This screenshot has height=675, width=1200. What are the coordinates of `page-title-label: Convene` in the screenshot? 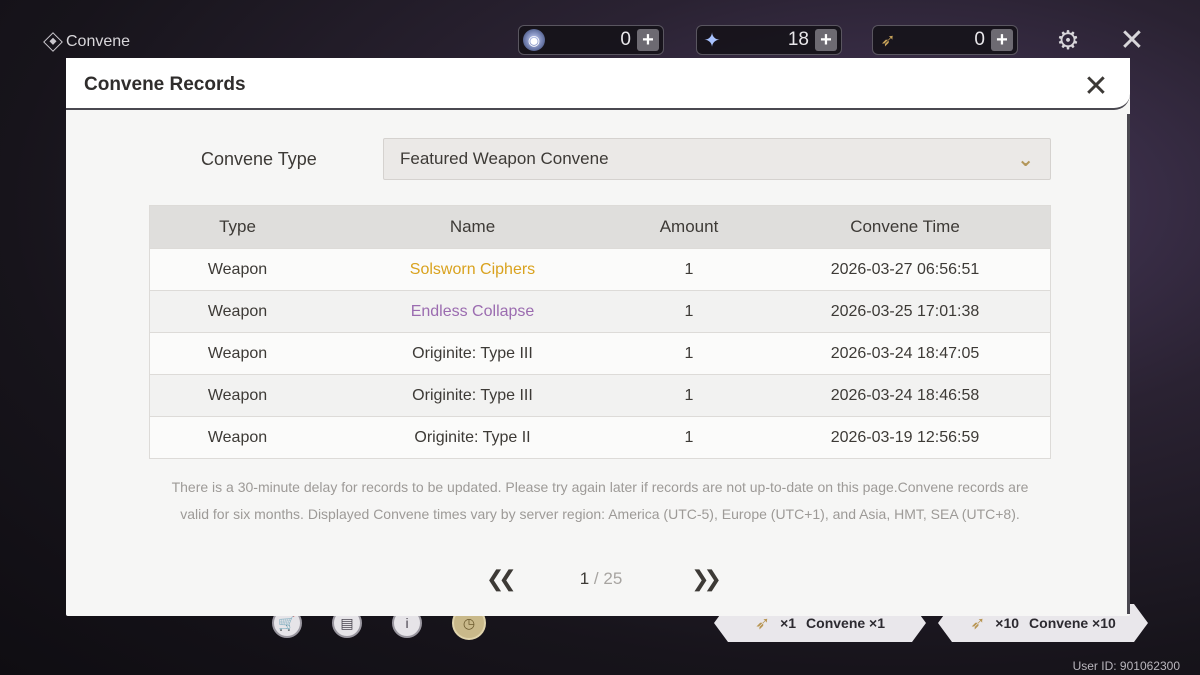 It's located at (98, 41).